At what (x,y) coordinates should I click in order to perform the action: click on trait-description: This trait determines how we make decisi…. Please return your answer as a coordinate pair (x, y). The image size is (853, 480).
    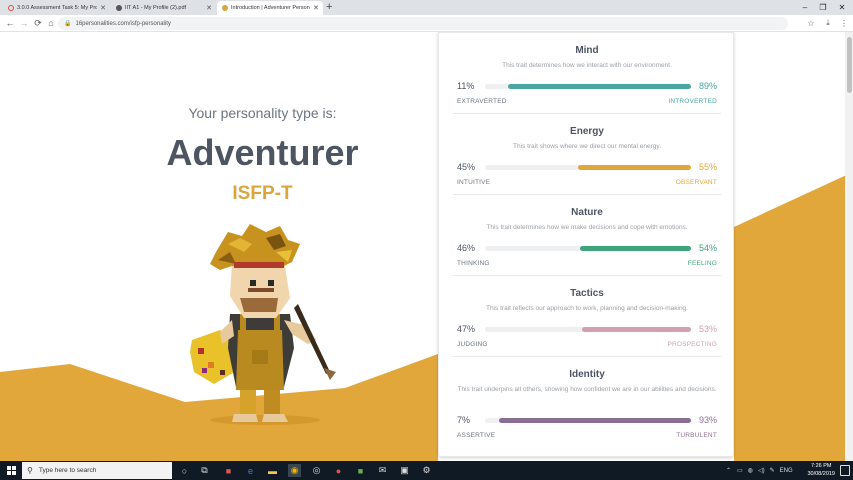
    Looking at the image, I should click on (587, 227).